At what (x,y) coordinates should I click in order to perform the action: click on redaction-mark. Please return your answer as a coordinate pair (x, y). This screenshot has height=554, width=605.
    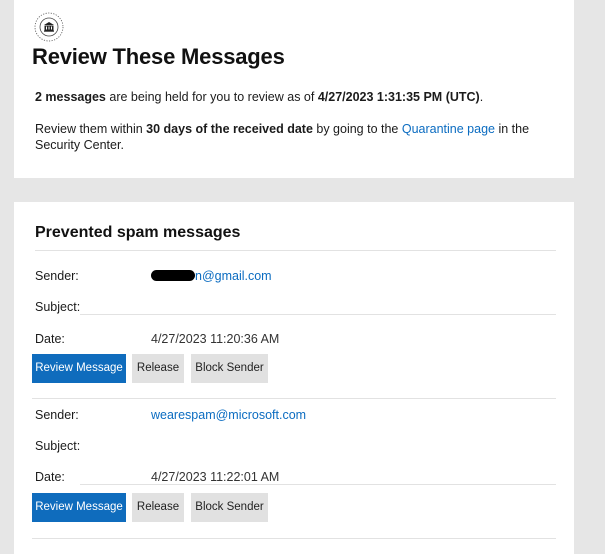
    Looking at the image, I should click on (173, 275).